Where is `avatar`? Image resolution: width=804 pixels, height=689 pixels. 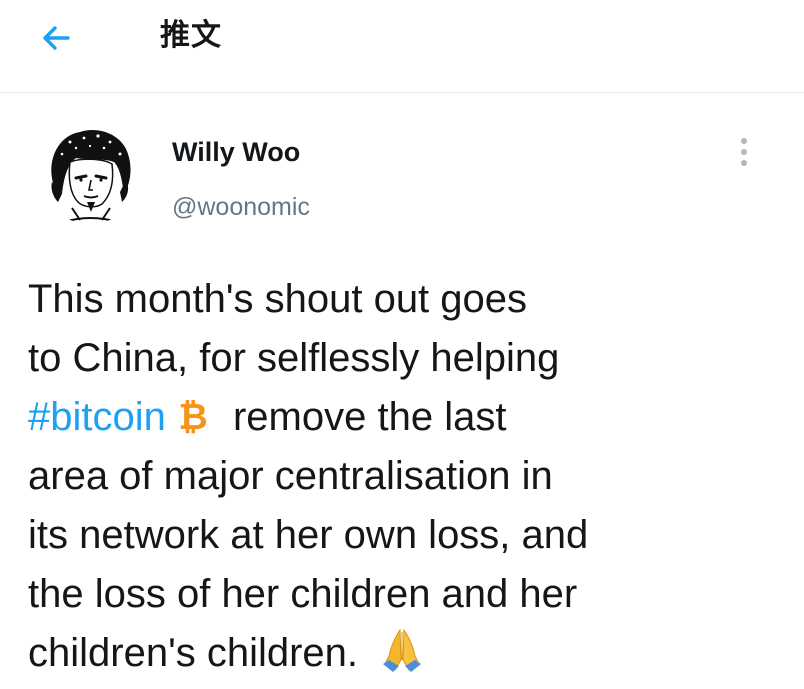 avatar is located at coordinates (90, 174).